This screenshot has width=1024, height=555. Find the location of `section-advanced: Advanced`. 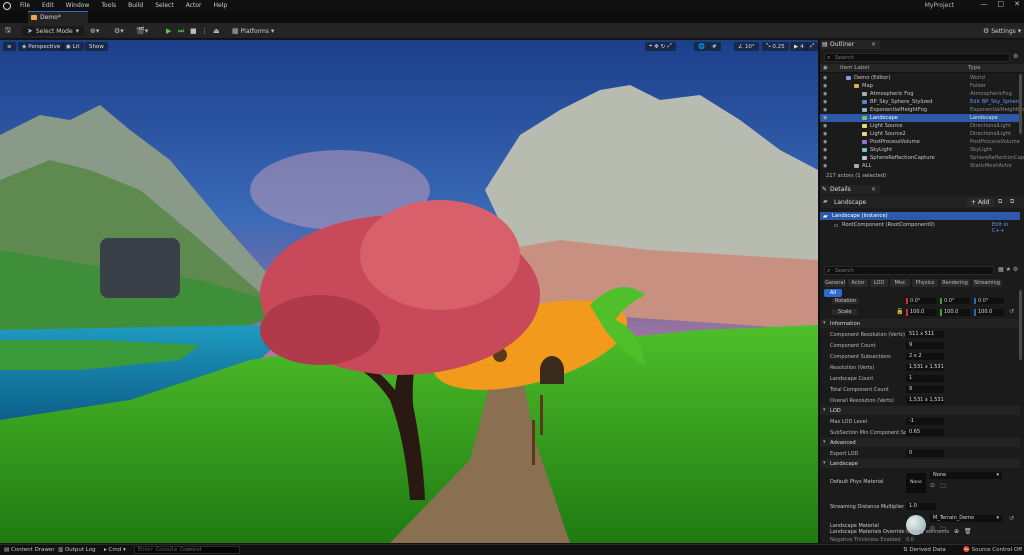

section-advanced: Advanced is located at coordinates (920, 442).